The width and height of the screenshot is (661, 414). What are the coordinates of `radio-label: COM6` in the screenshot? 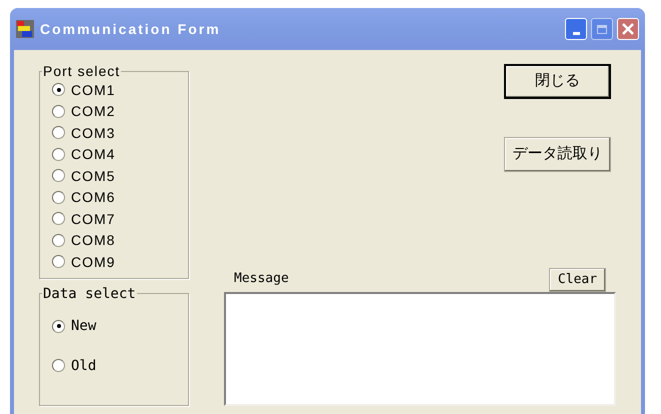 It's located at (93, 197).